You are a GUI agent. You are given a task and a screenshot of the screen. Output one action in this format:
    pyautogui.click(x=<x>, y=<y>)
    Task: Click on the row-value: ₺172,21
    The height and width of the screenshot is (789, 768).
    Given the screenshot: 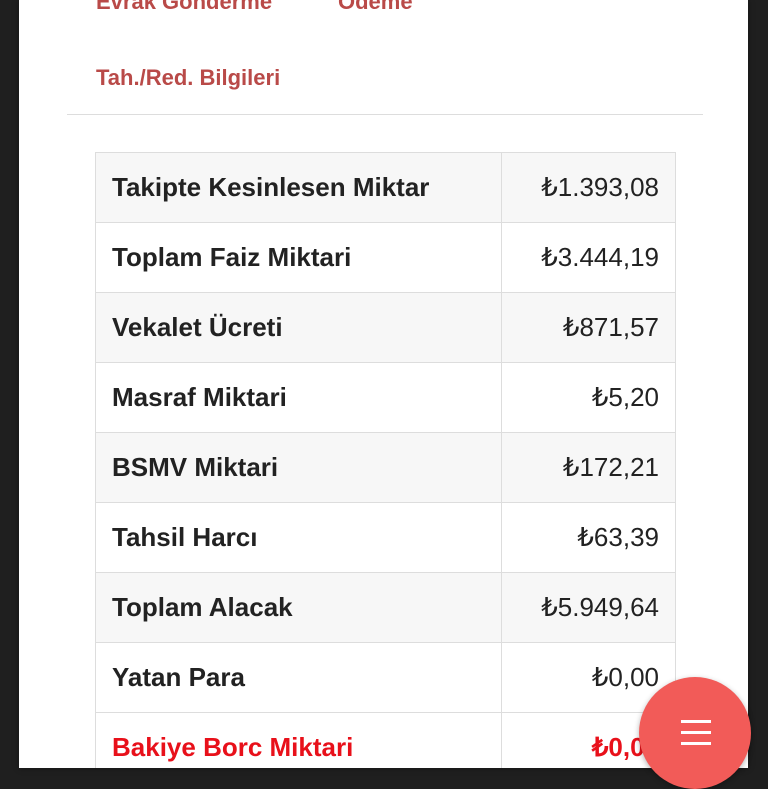 What is the action you would take?
    pyautogui.click(x=588, y=467)
    